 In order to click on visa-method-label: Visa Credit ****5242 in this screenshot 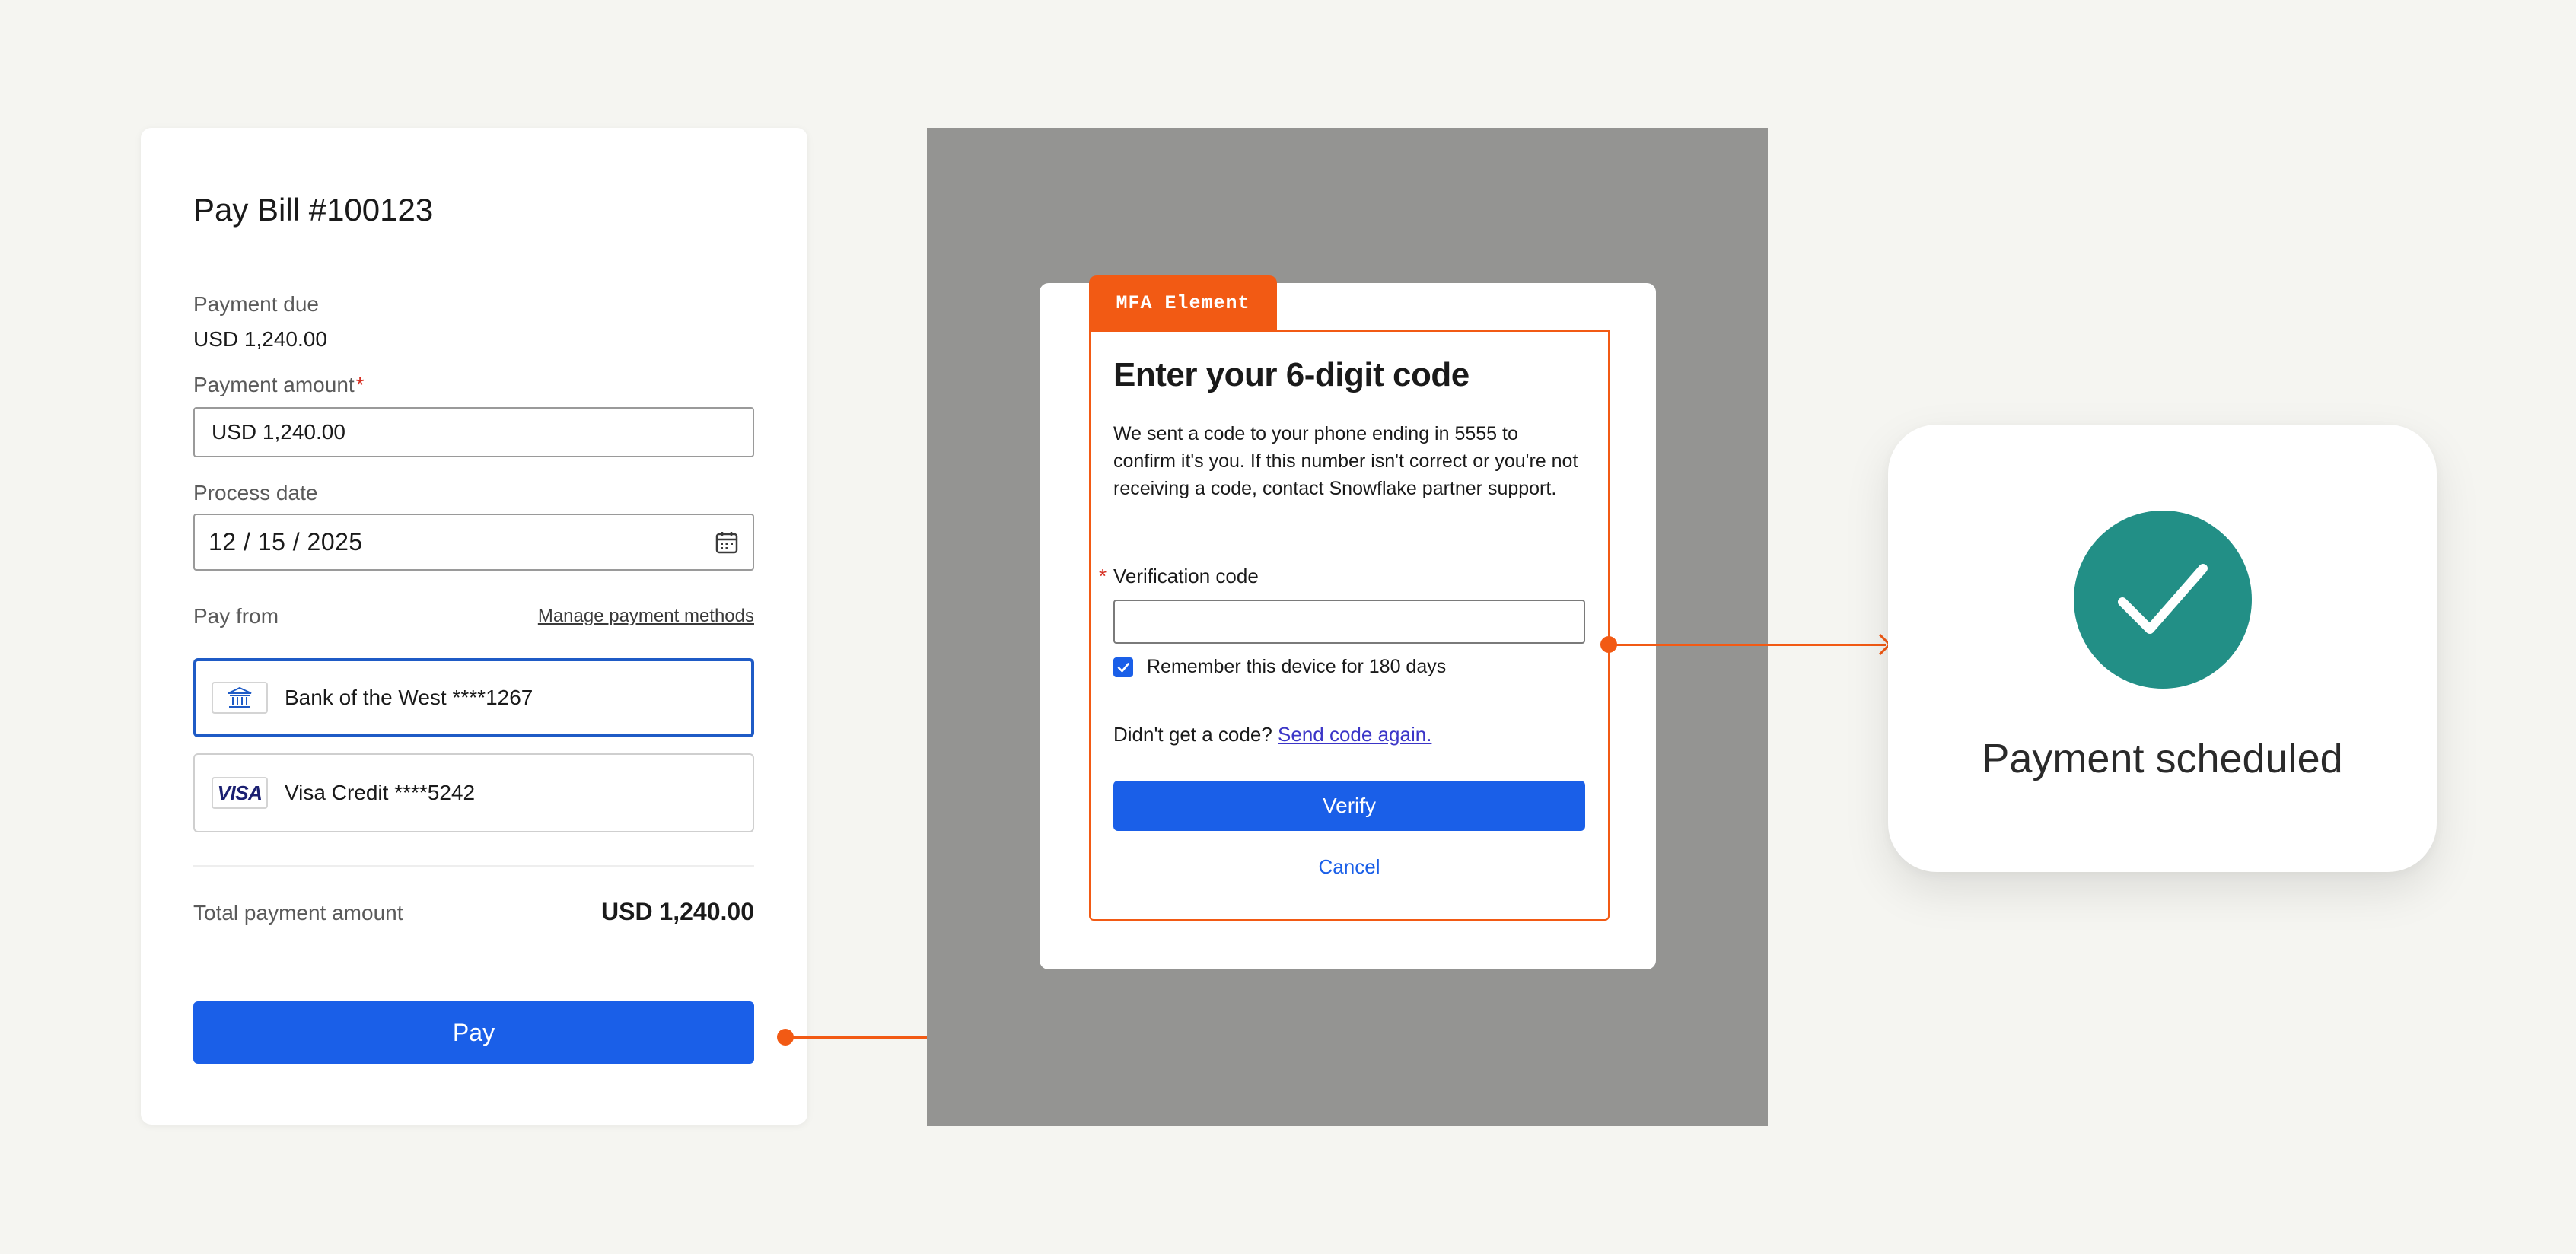, I will do `click(380, 792)`.